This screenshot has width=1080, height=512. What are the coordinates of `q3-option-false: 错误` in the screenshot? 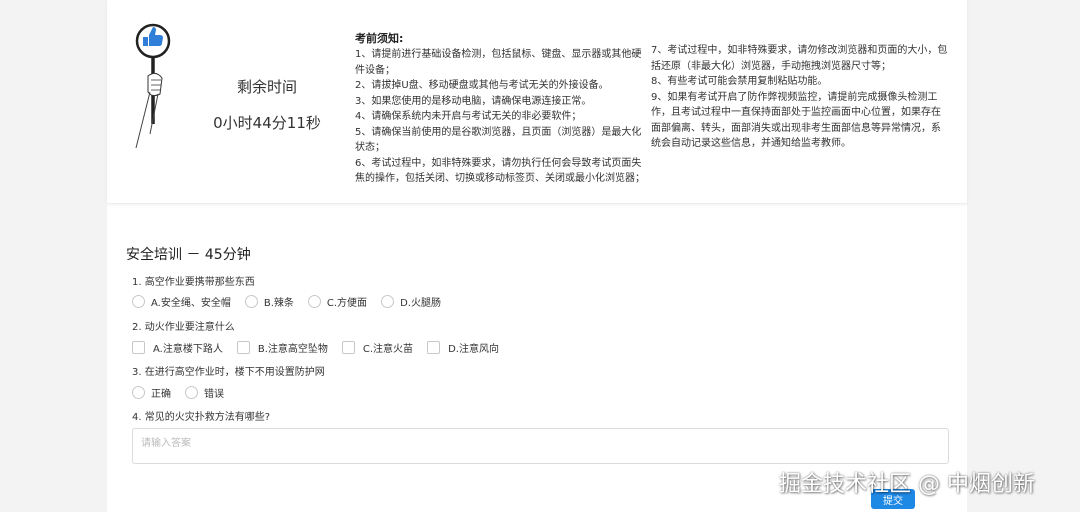 It's located at (204, 392).